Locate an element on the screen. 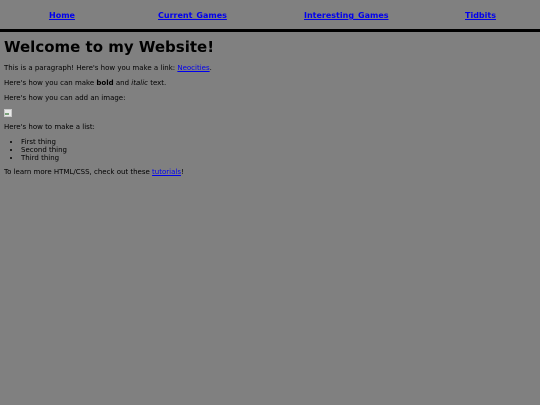  nav-link-current-games: Current_Games is located at coordinates (192, 15).